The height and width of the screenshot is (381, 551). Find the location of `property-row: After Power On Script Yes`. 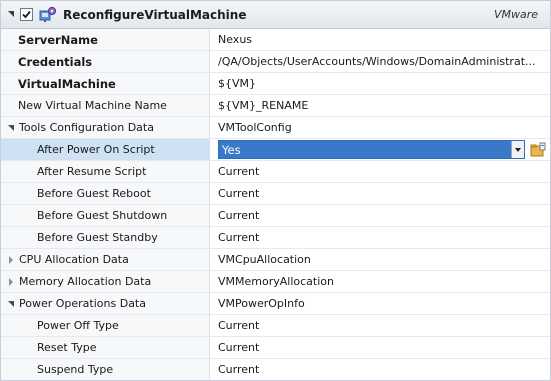

property-row: After Power On Script Yes is located at coordinates (275, 150).